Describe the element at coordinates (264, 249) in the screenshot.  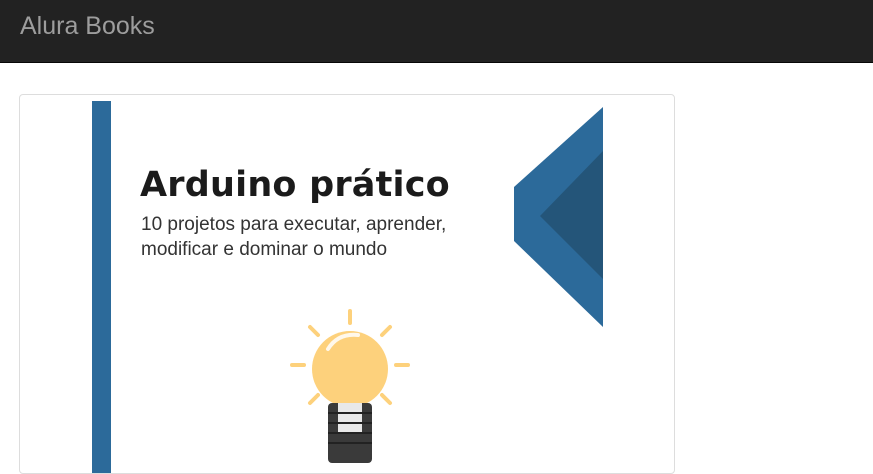
I see `book-subtitle-line-2: modificar e dominar o mundo` at that location.